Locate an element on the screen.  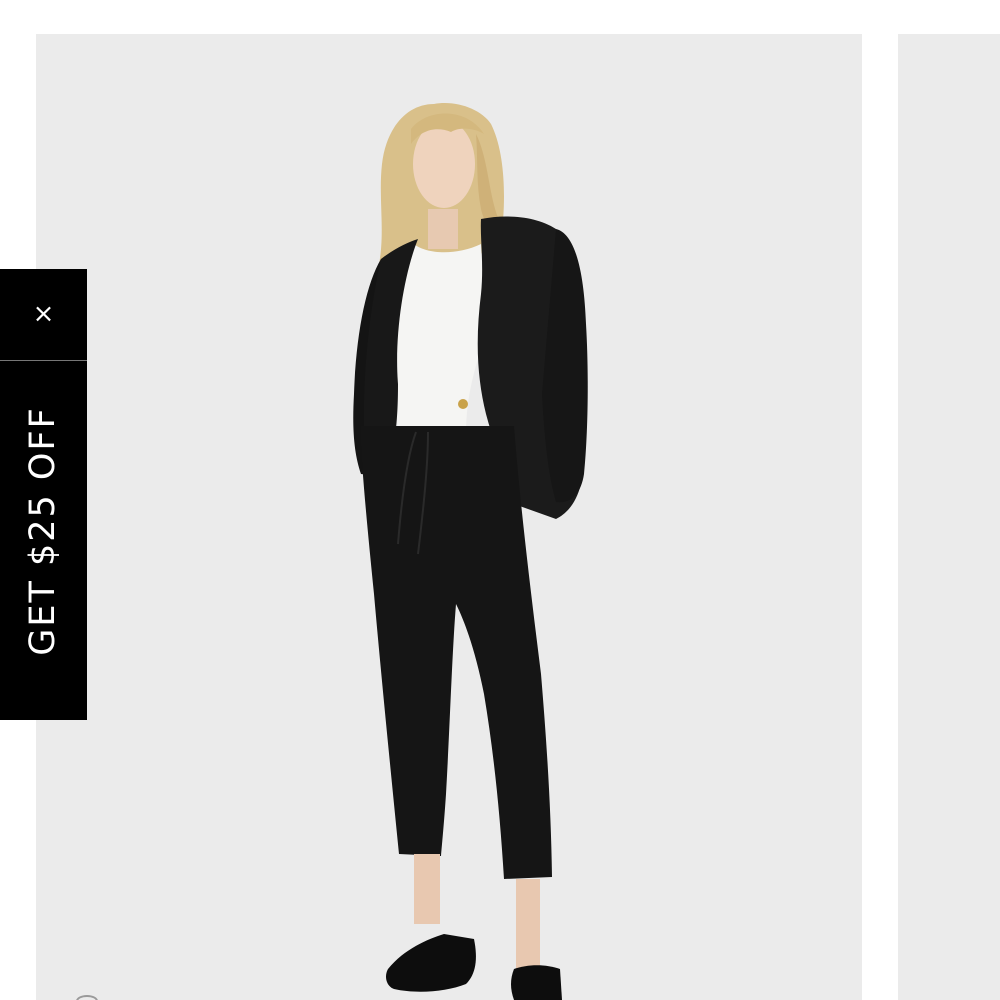
promo-label: GET $25 OFF is located at coordinates (43, 531).